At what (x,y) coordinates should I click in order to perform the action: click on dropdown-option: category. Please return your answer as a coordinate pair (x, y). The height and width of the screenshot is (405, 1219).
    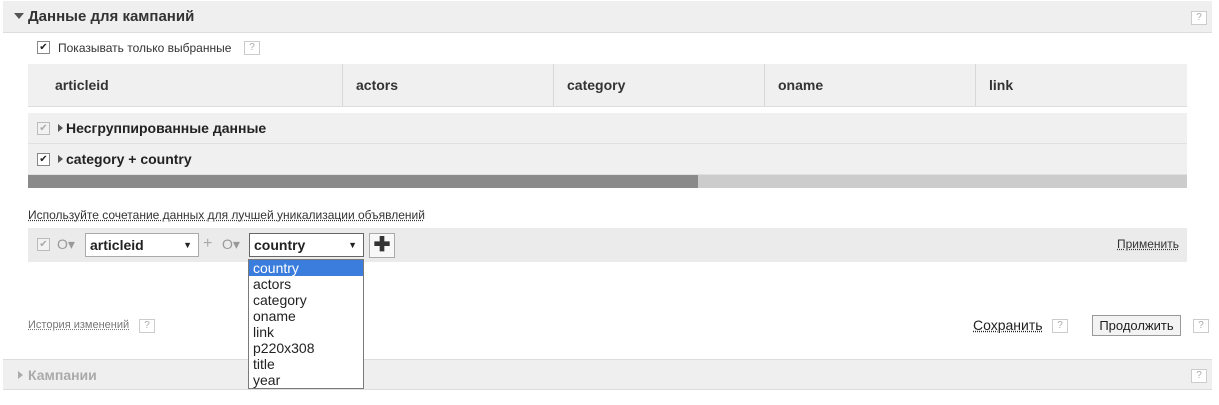
    Looking at the image, I should click on (306, 300).